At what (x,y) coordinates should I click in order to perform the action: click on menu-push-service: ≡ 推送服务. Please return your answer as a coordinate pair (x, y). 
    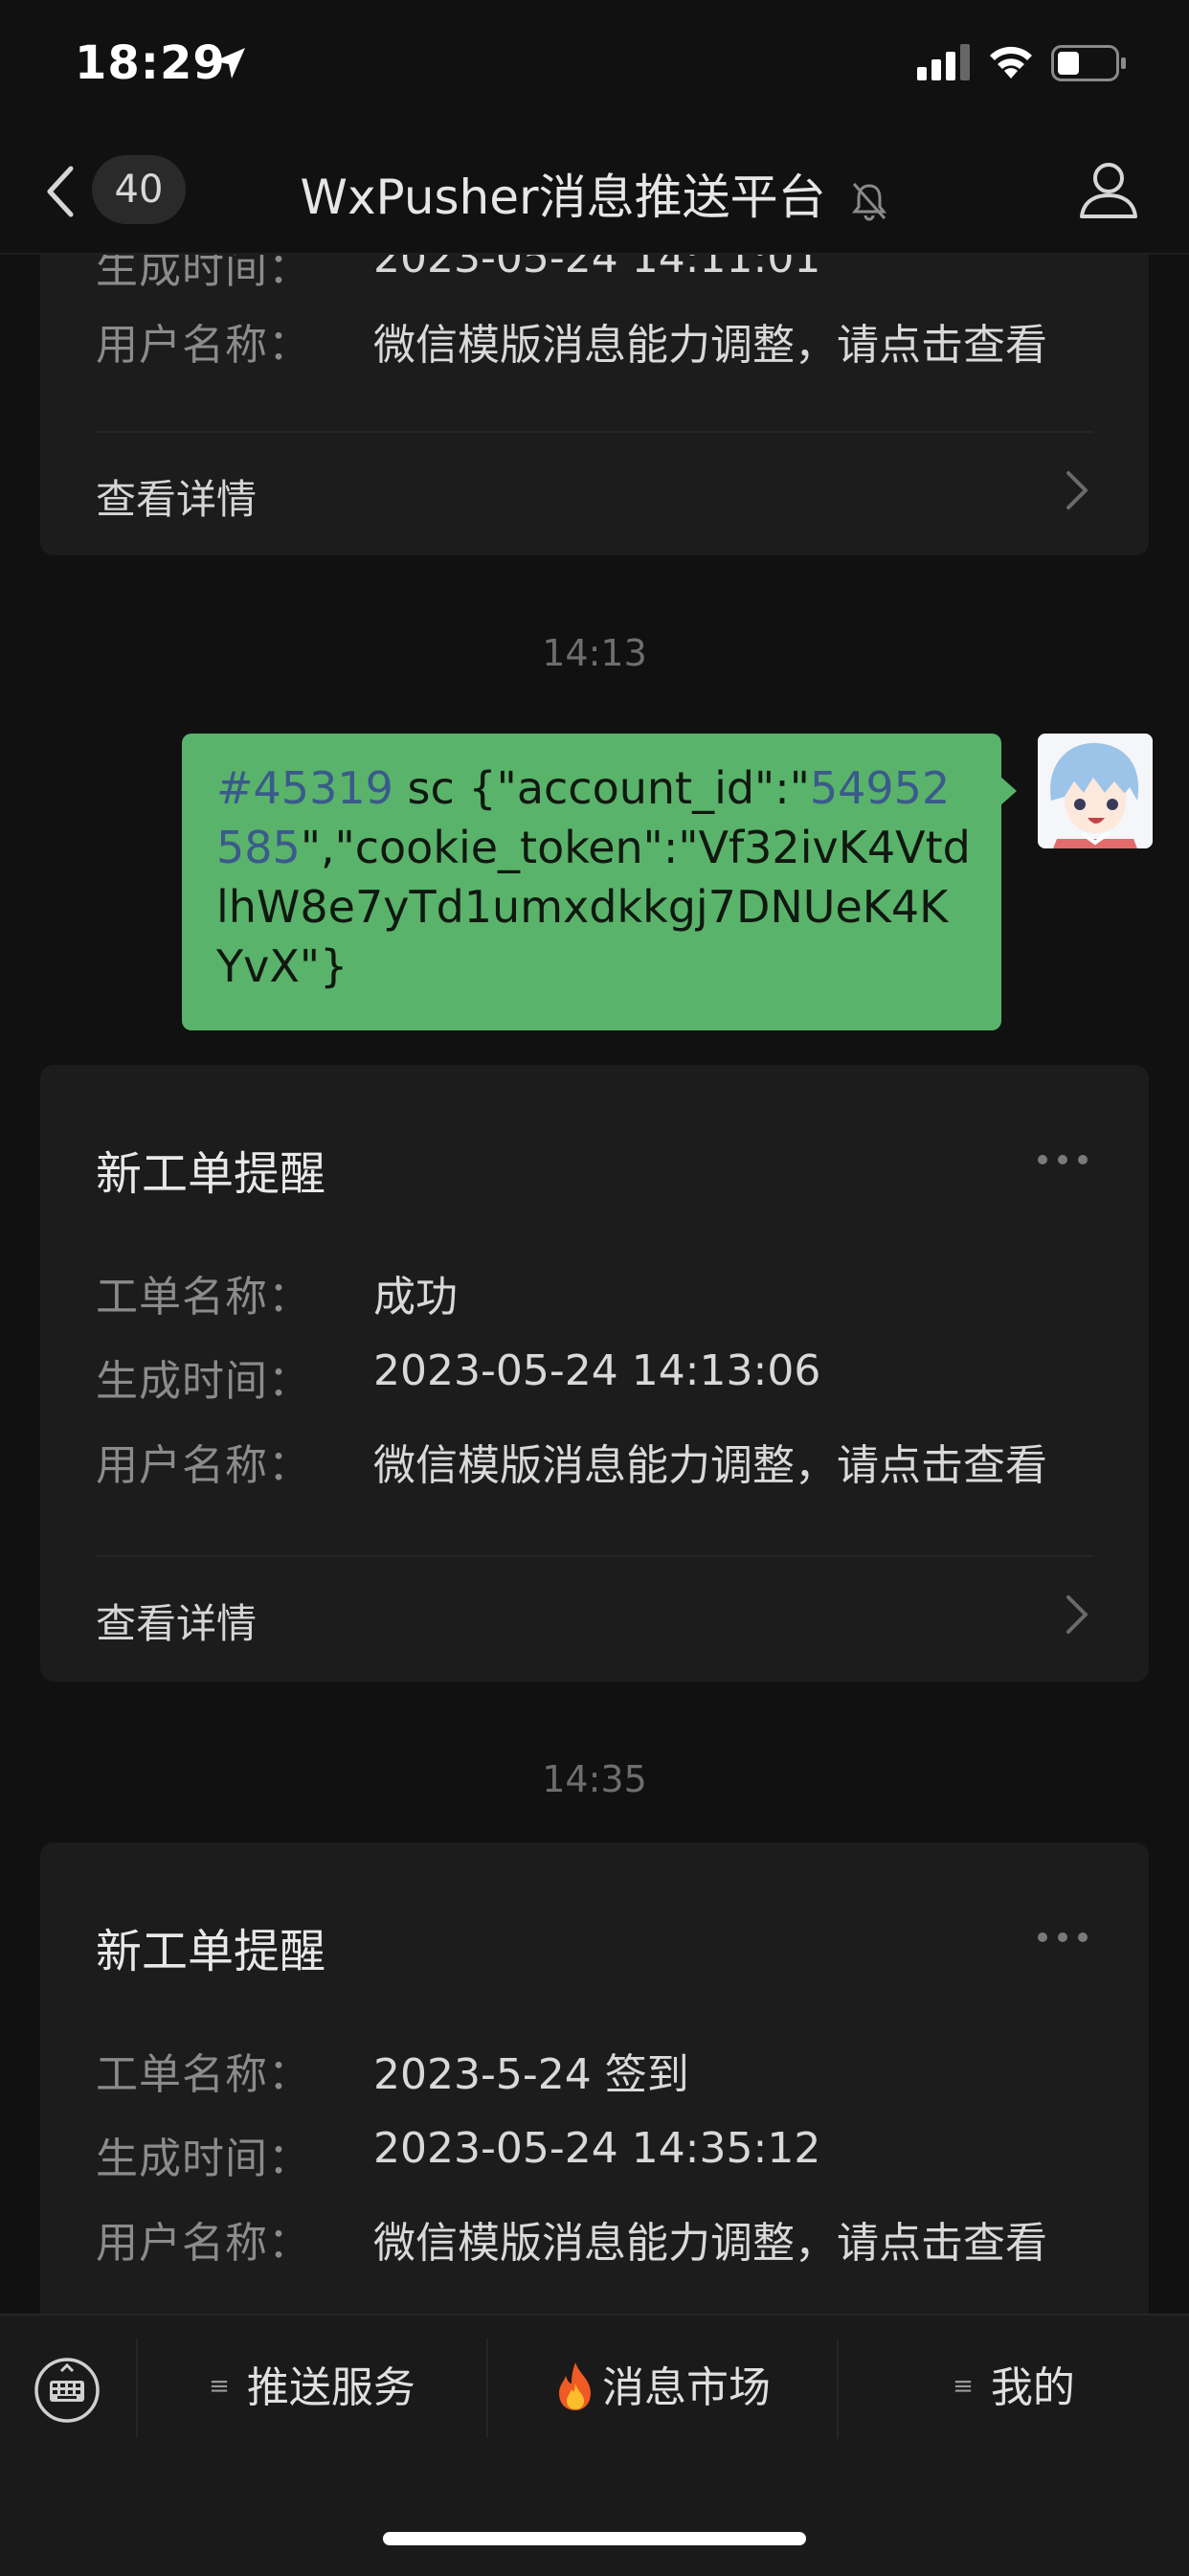
    Looking at the image, I should click on (312, 2388).